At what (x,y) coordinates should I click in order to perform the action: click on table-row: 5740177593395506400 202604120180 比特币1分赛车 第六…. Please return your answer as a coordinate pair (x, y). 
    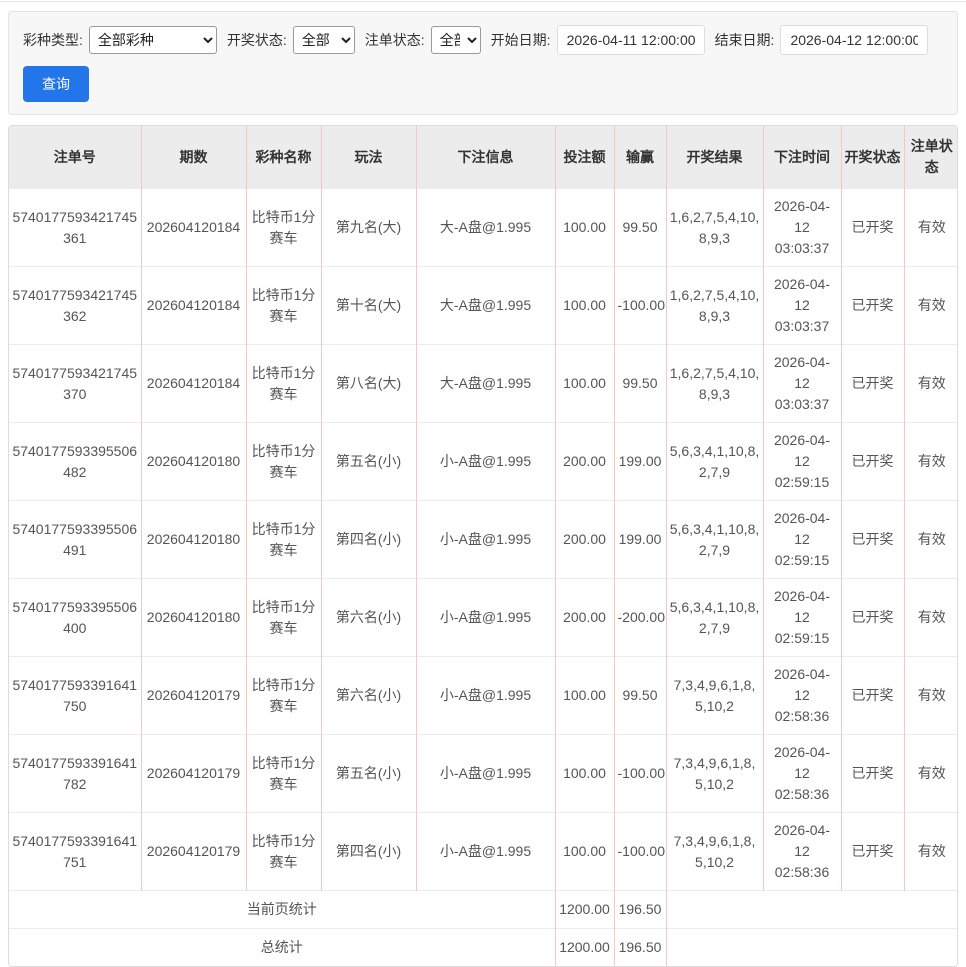
    Looking at the image, I should click on (483, 617).